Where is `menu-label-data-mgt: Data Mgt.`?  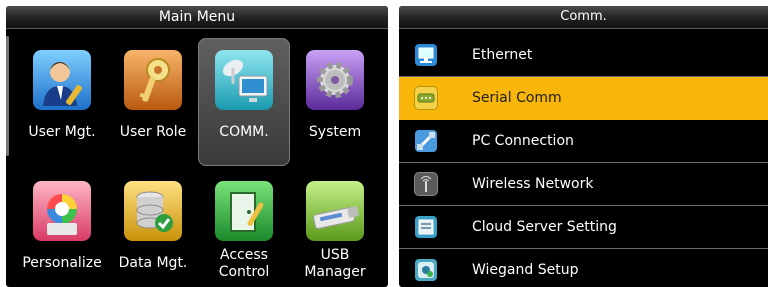
menu-label-data-mgt: Data Mgt. is located at coordinates (153, 263).